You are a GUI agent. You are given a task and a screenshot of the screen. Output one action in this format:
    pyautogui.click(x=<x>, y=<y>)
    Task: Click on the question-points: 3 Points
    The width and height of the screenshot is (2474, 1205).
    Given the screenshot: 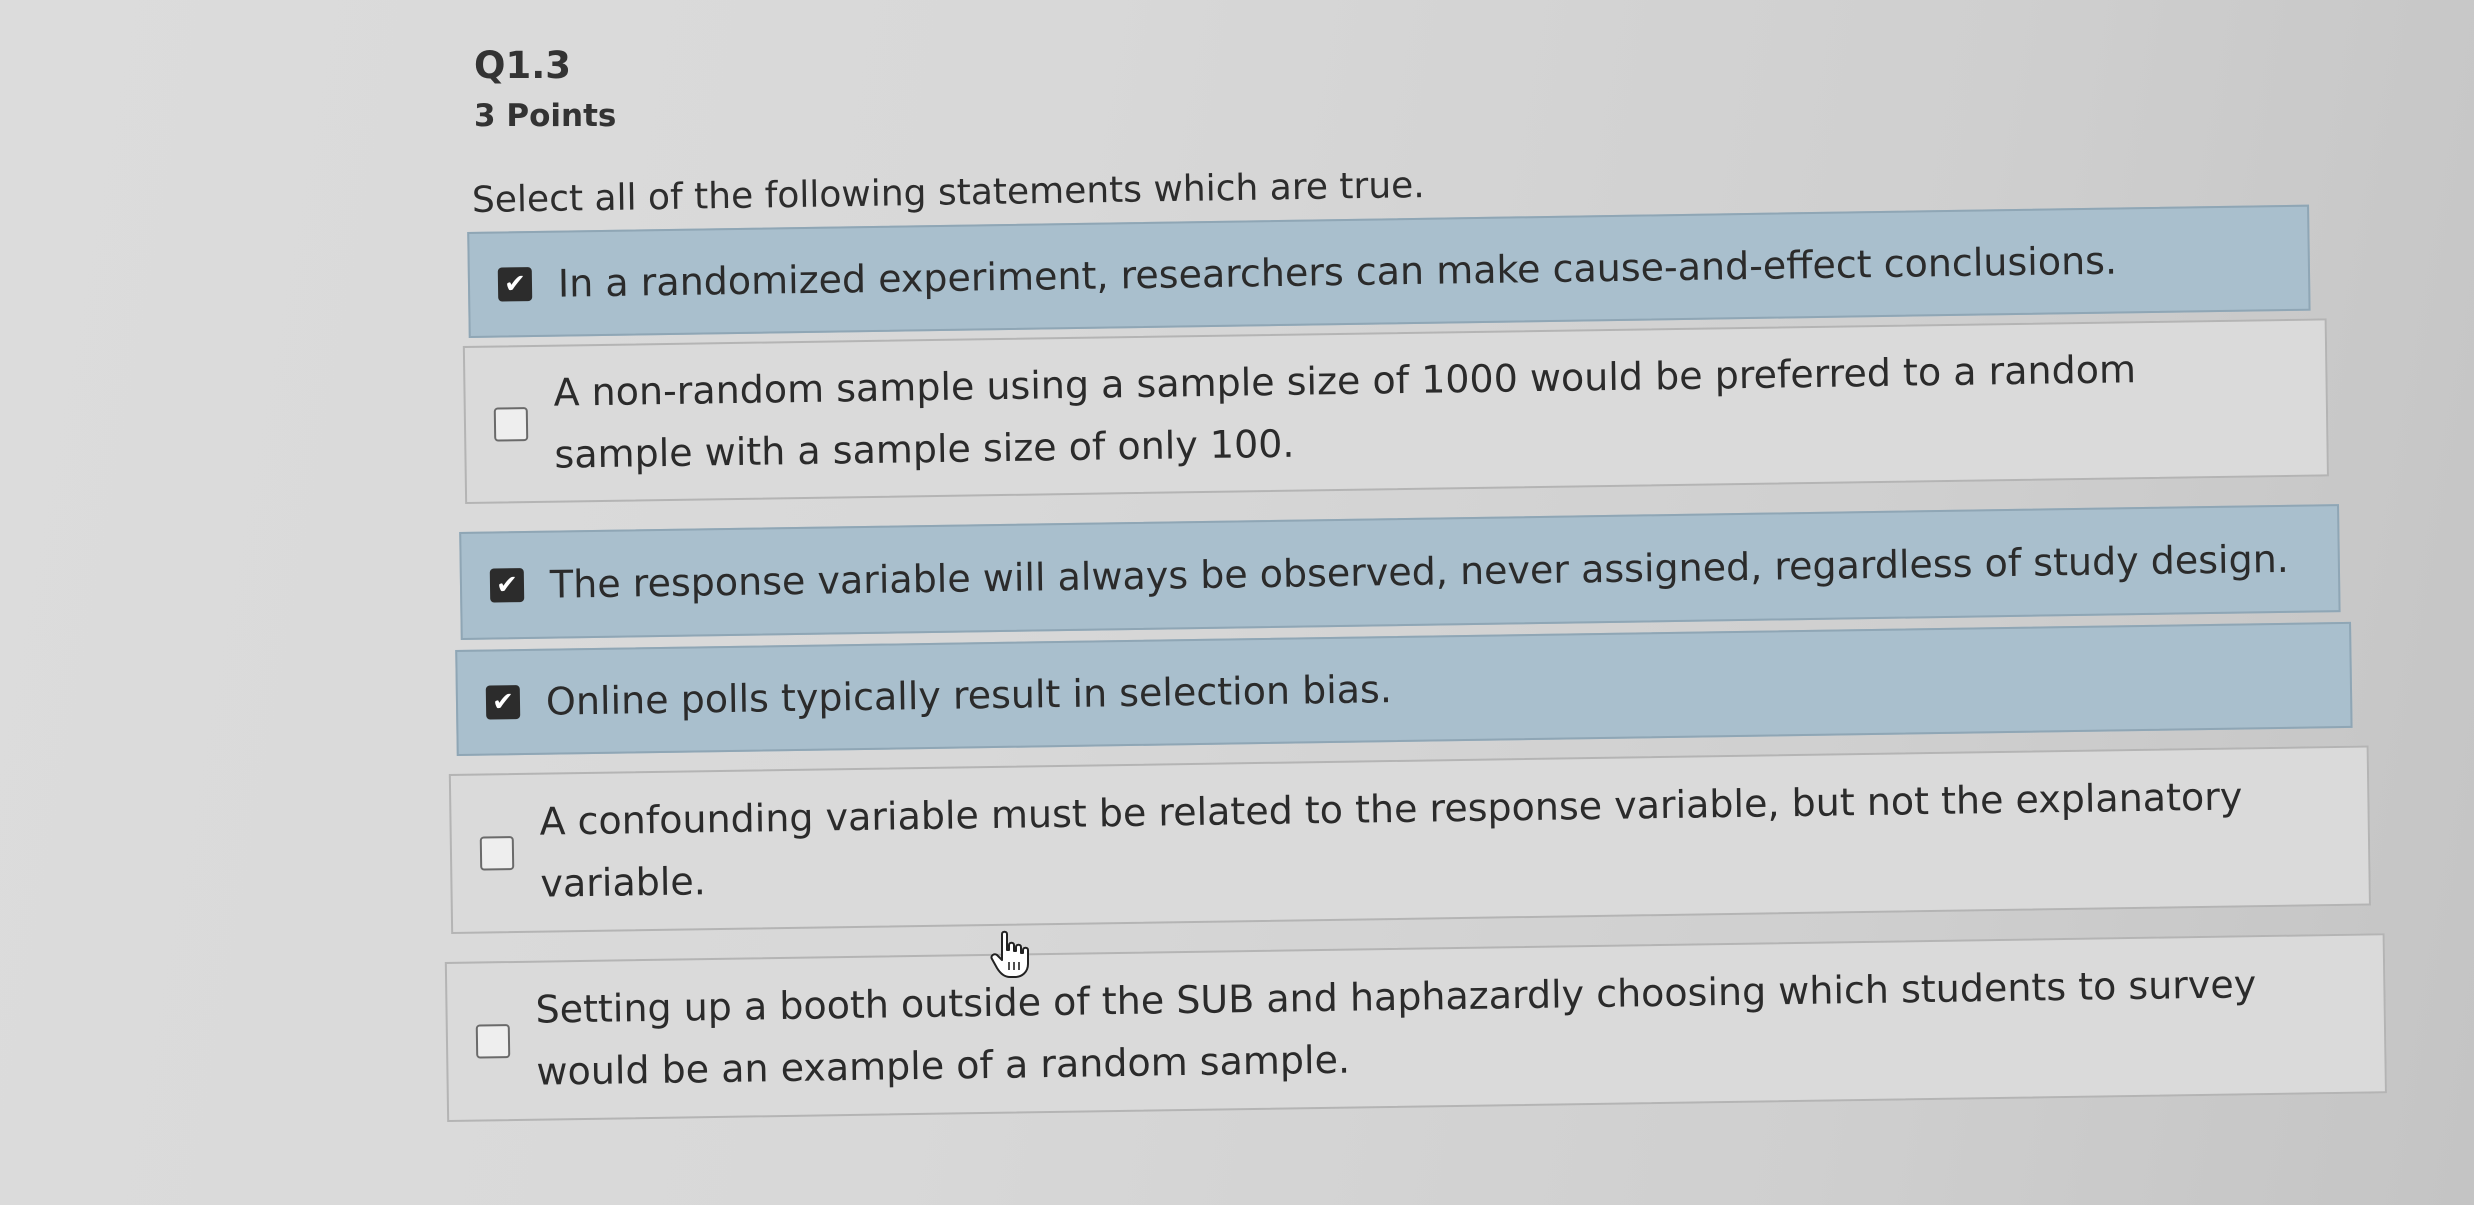 What is the action you would take?
    pyautogui.click(x=545, y=116)
    